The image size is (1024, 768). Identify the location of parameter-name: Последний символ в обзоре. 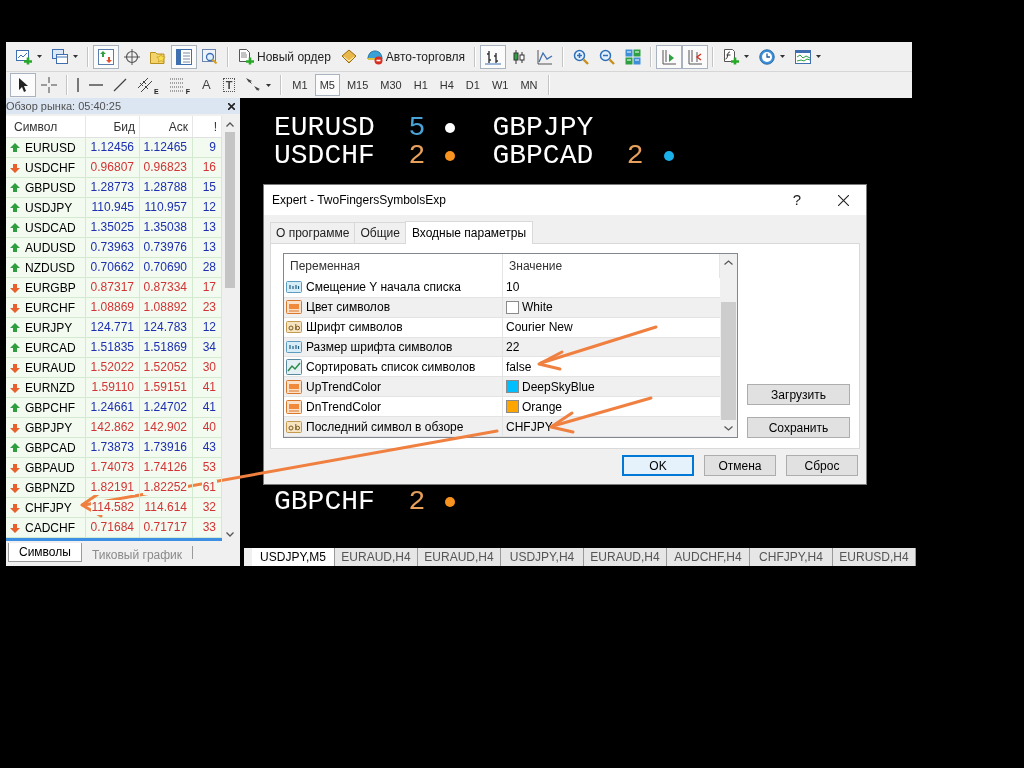
(385, 426).